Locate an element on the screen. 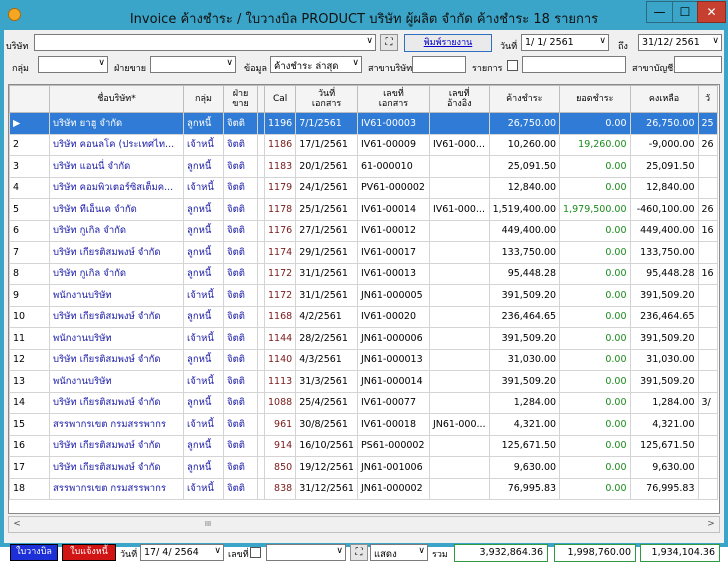  company-select is located at coordinates (205, 42).